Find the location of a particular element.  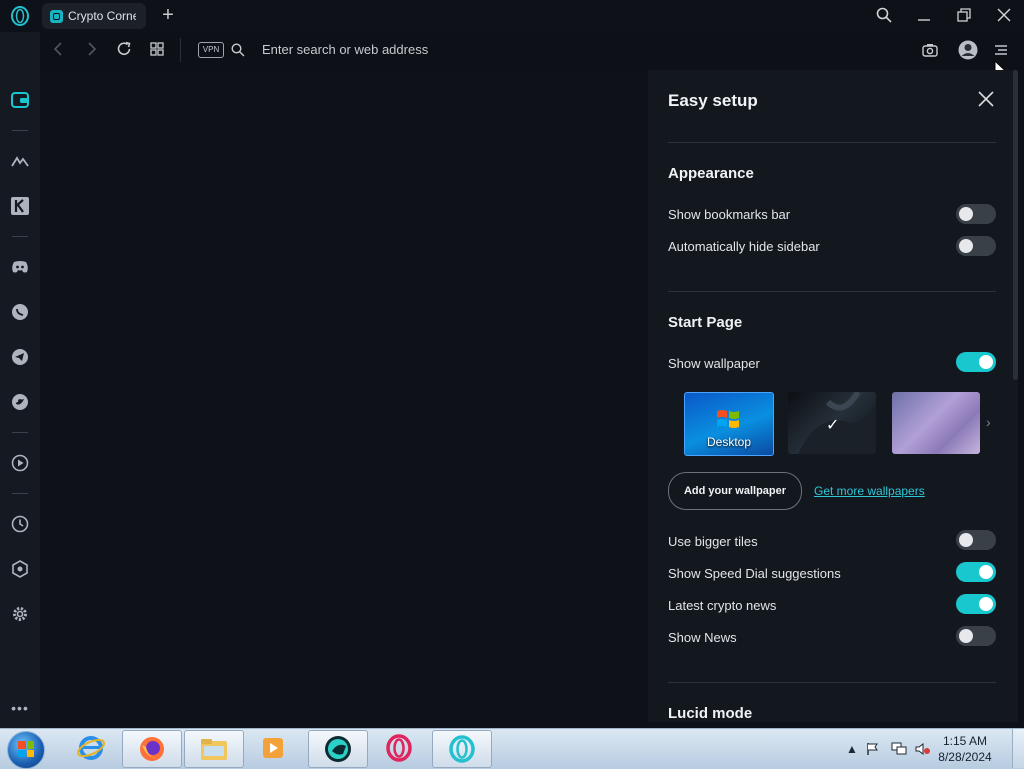

taskbar-opera-gx is located at coordinates (462, 749).